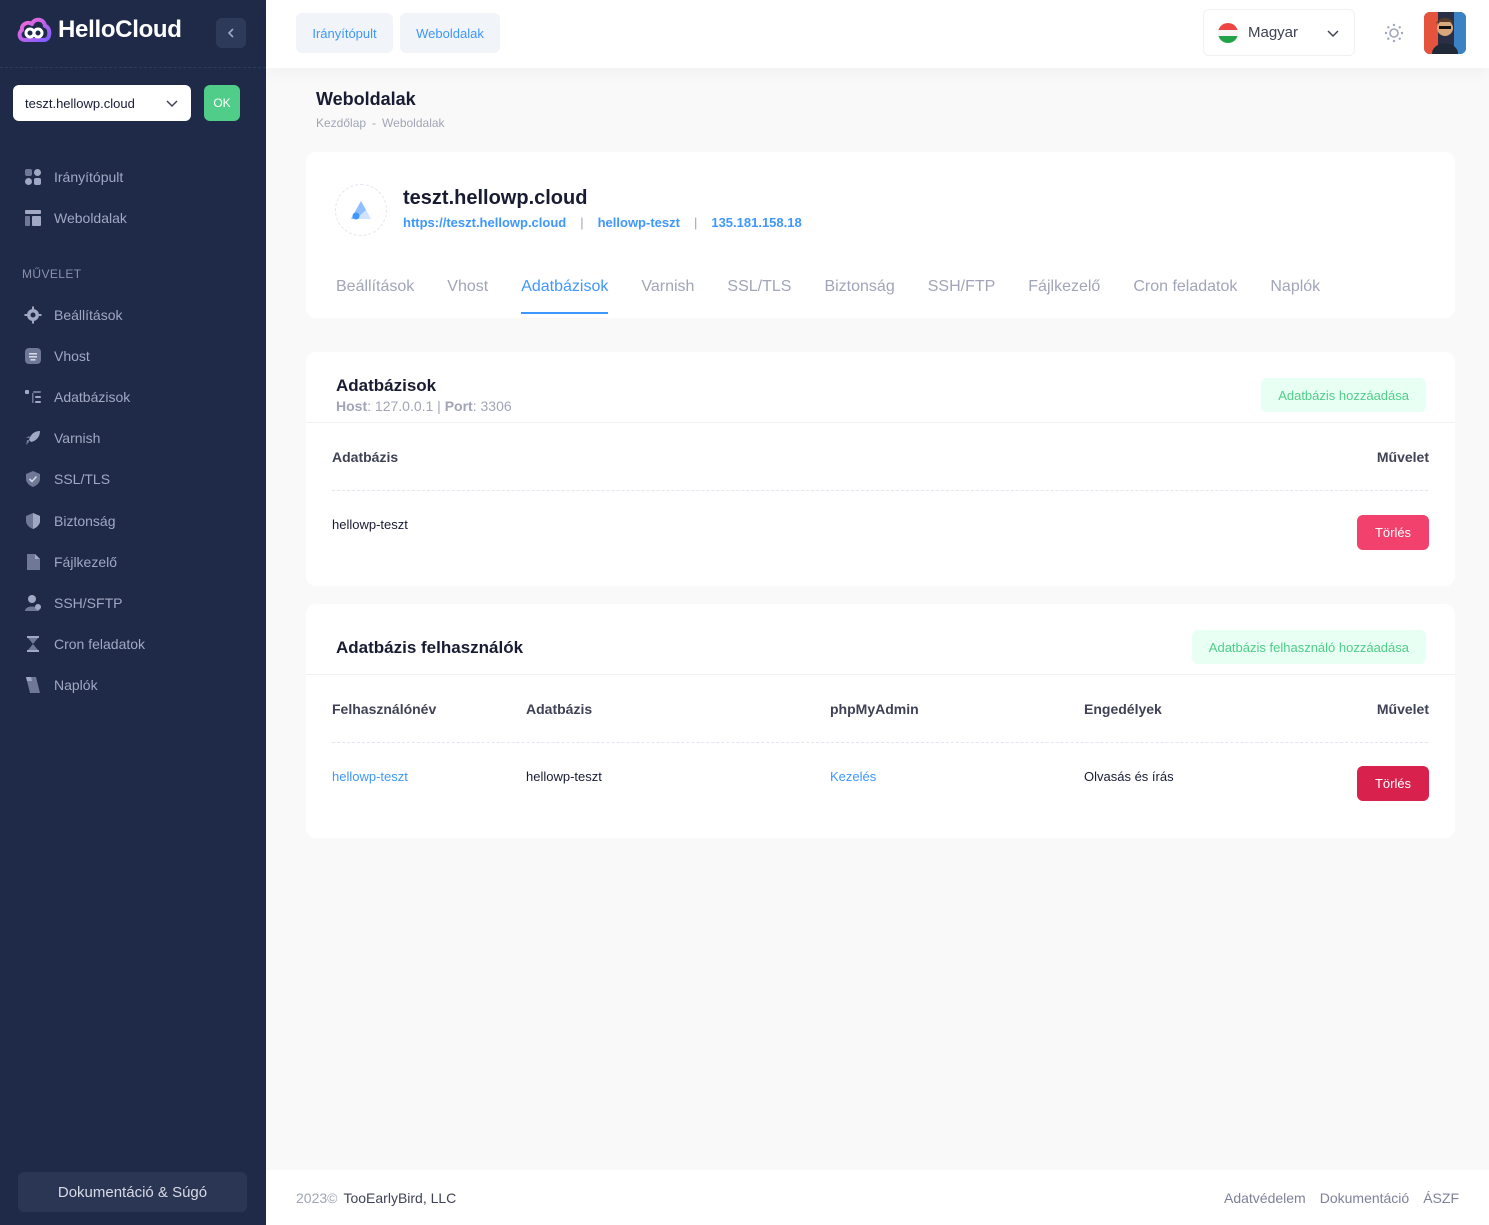 The image size is (1489, 1225). What do you see at coordinates (380, 123) in the screenshot?
I see `breadcrumb: Kezdőlap - Weboldalak` at bounding box center [380, 123].